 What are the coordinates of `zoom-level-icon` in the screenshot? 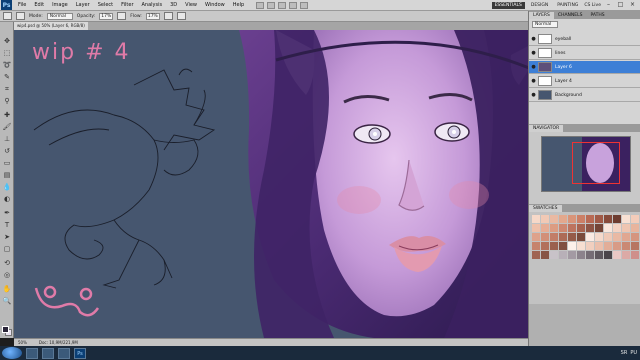 It's located at (282, 5).